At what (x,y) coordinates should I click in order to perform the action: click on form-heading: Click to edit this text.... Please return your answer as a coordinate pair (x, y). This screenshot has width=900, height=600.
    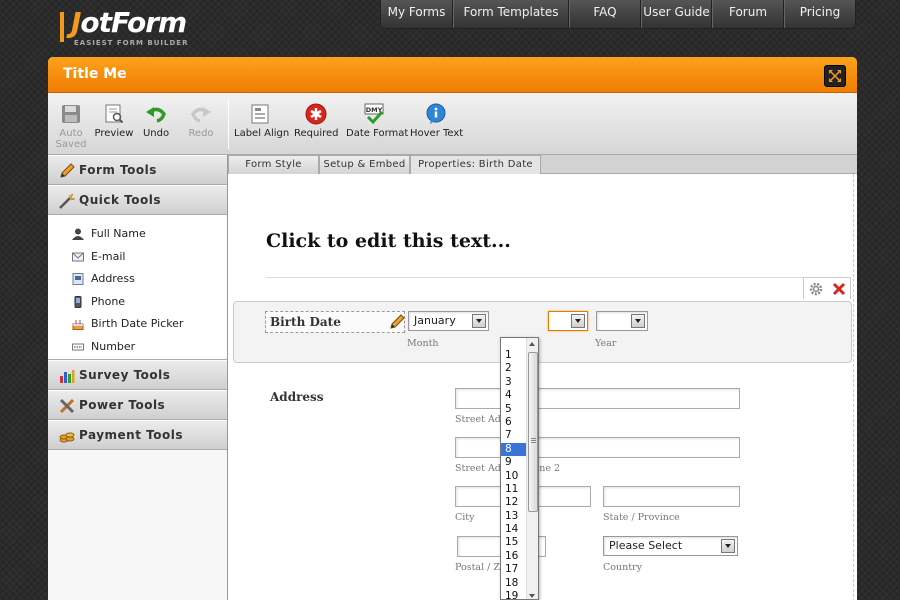
    Looking at the image, I should click on (388, 241).